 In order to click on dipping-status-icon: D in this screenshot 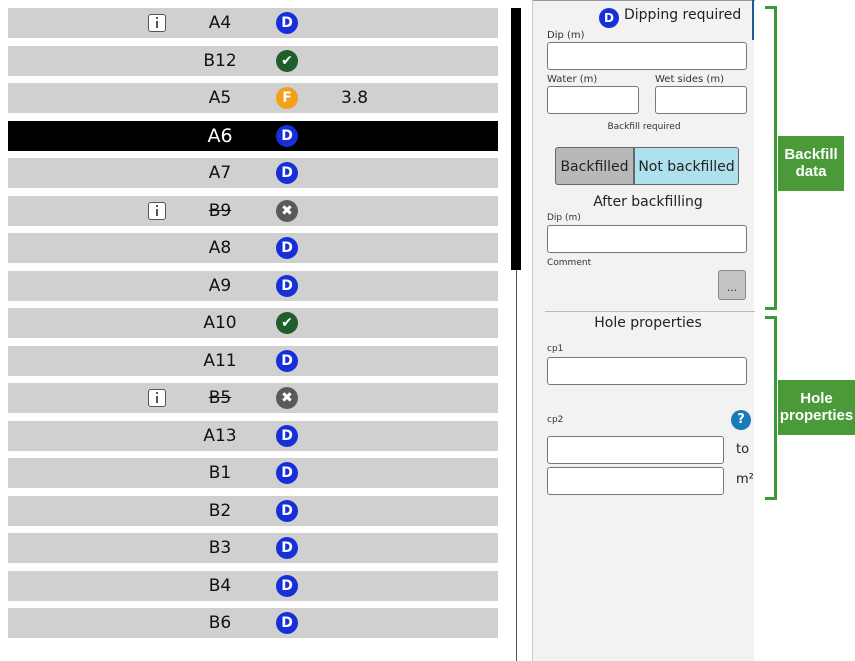, I will do `click(609, 18)`.